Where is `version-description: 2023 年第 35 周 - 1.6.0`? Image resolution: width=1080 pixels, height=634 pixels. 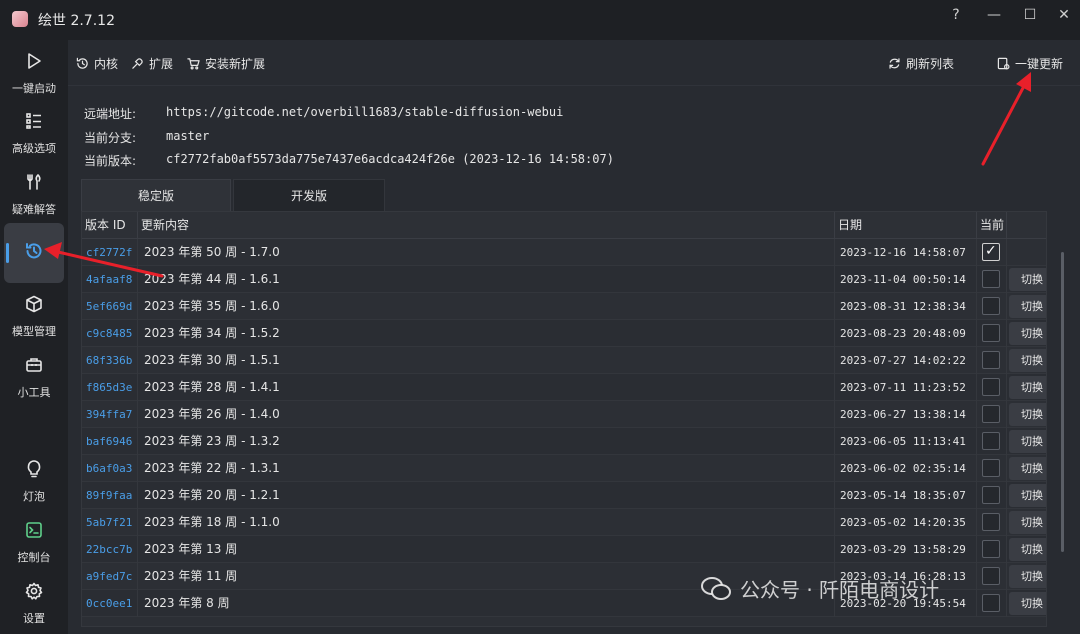 version-description: 2023 年第 35 周 - 1.6.0 is located at coordinates (486, 306).